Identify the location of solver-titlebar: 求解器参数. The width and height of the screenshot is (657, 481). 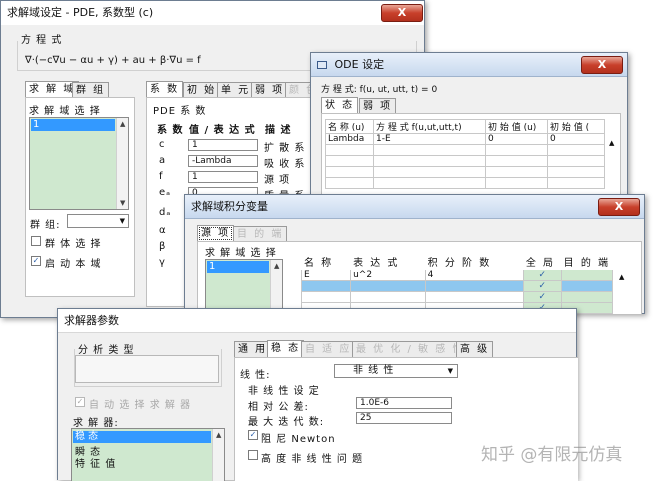
(317, 321).